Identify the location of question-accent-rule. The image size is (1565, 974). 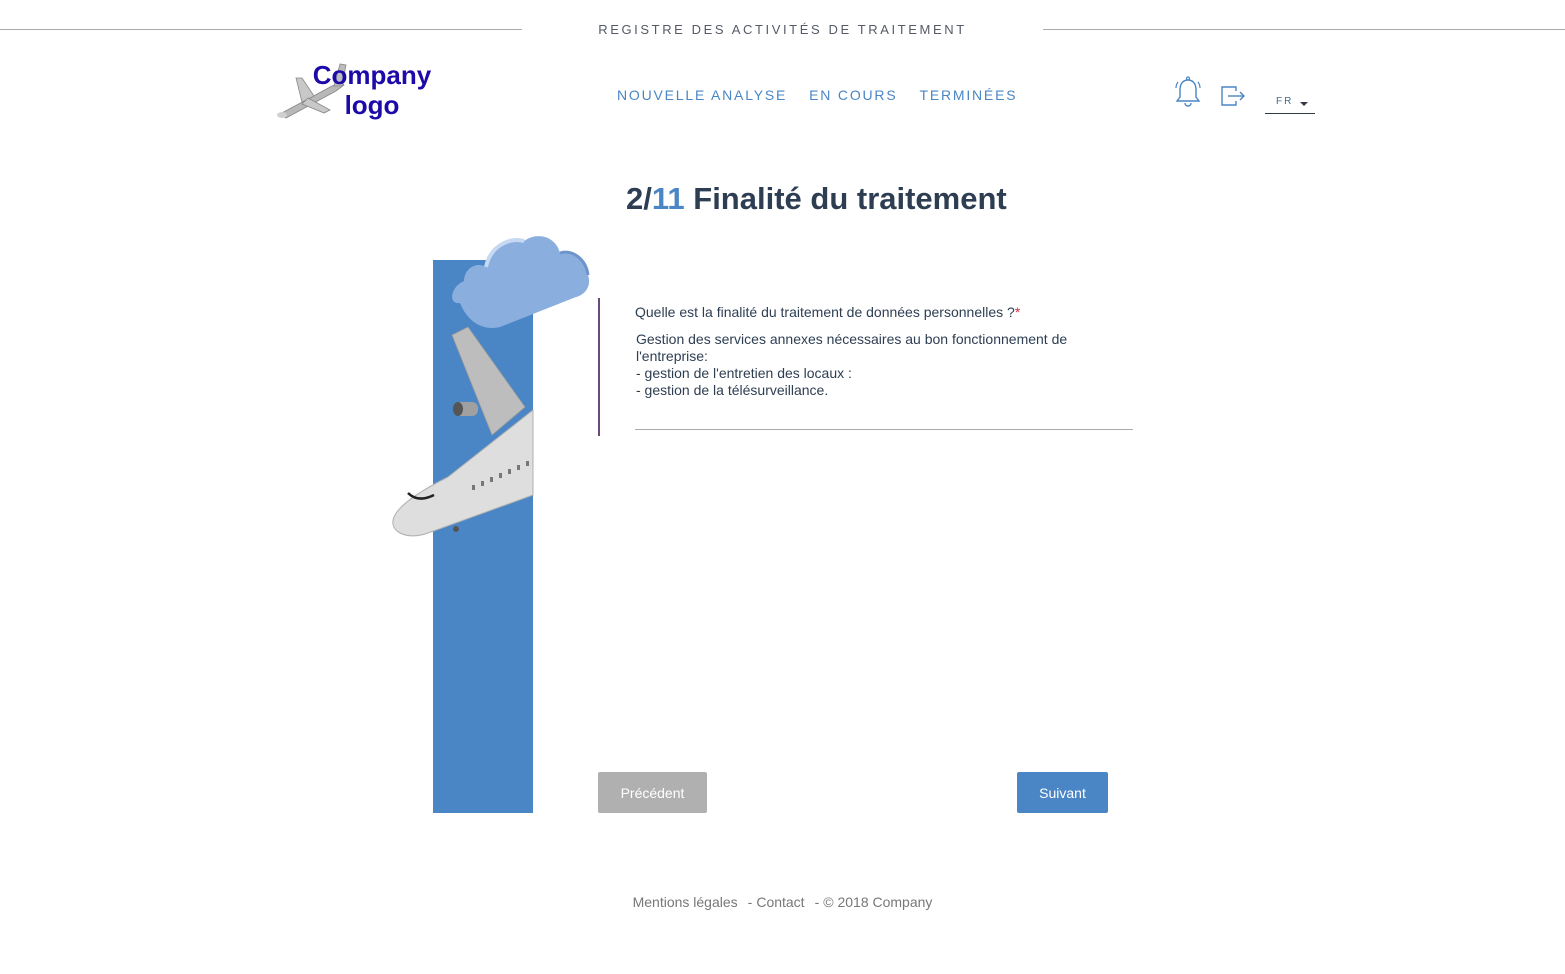
(599, 367).